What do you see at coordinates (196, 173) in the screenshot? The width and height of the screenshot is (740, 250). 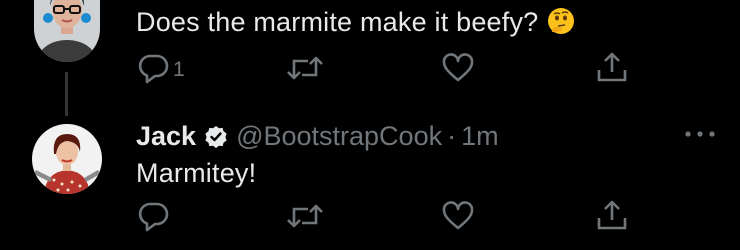 I see `tweet-text: Marmitey!` at bounding box center [196, 173].